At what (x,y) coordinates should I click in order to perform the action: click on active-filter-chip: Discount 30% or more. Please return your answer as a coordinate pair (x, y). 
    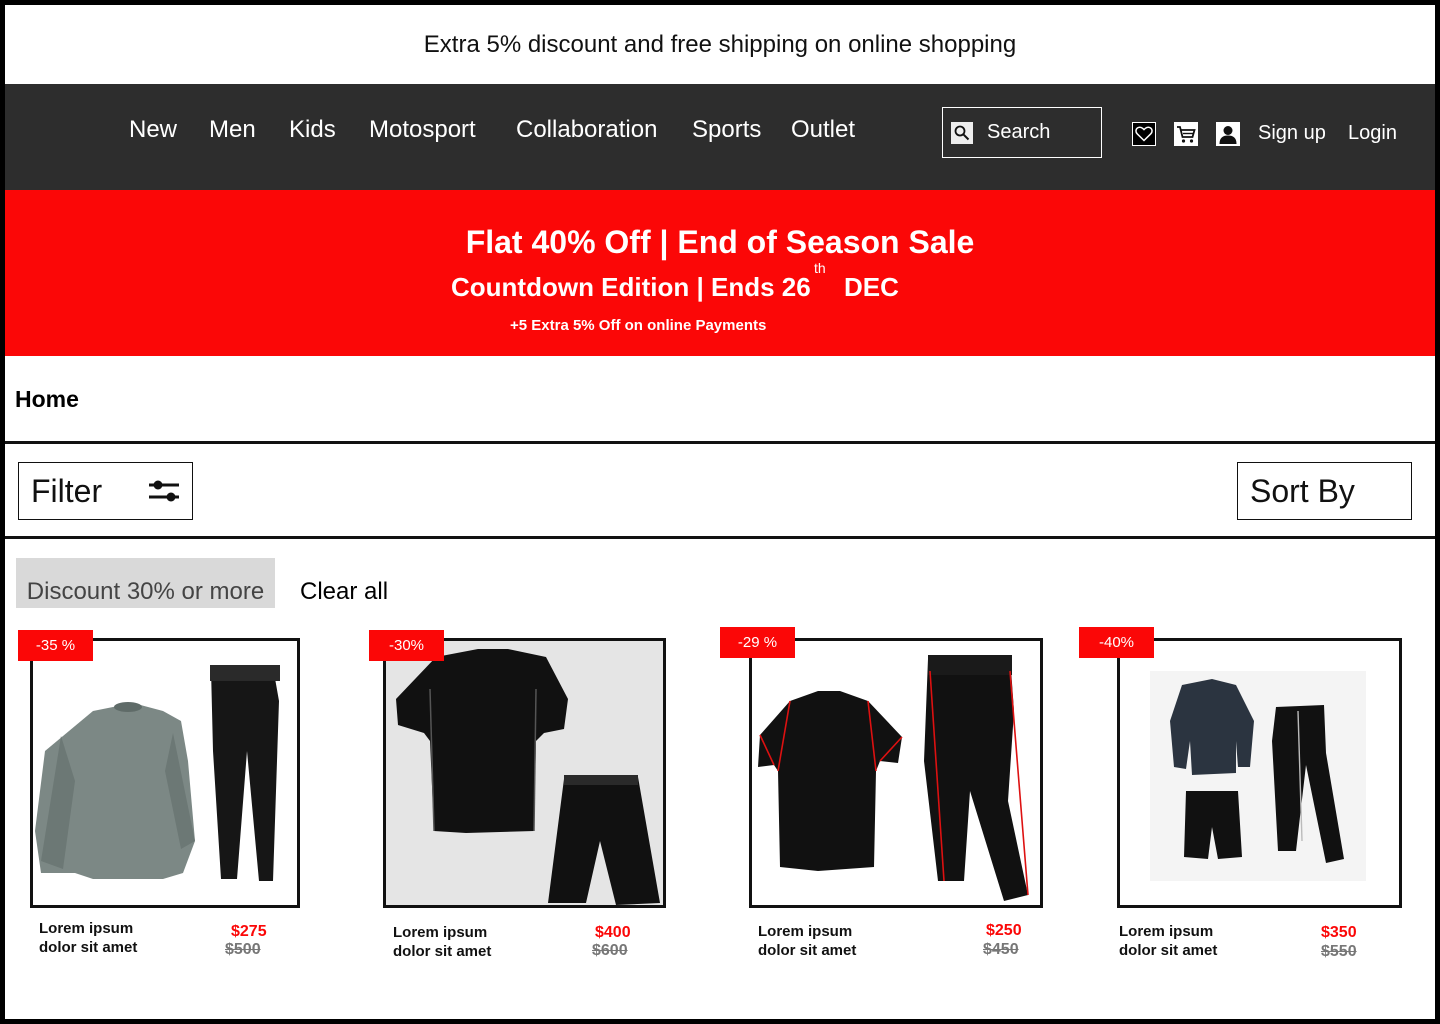
    Looking at the image, I should click on (145, 583).